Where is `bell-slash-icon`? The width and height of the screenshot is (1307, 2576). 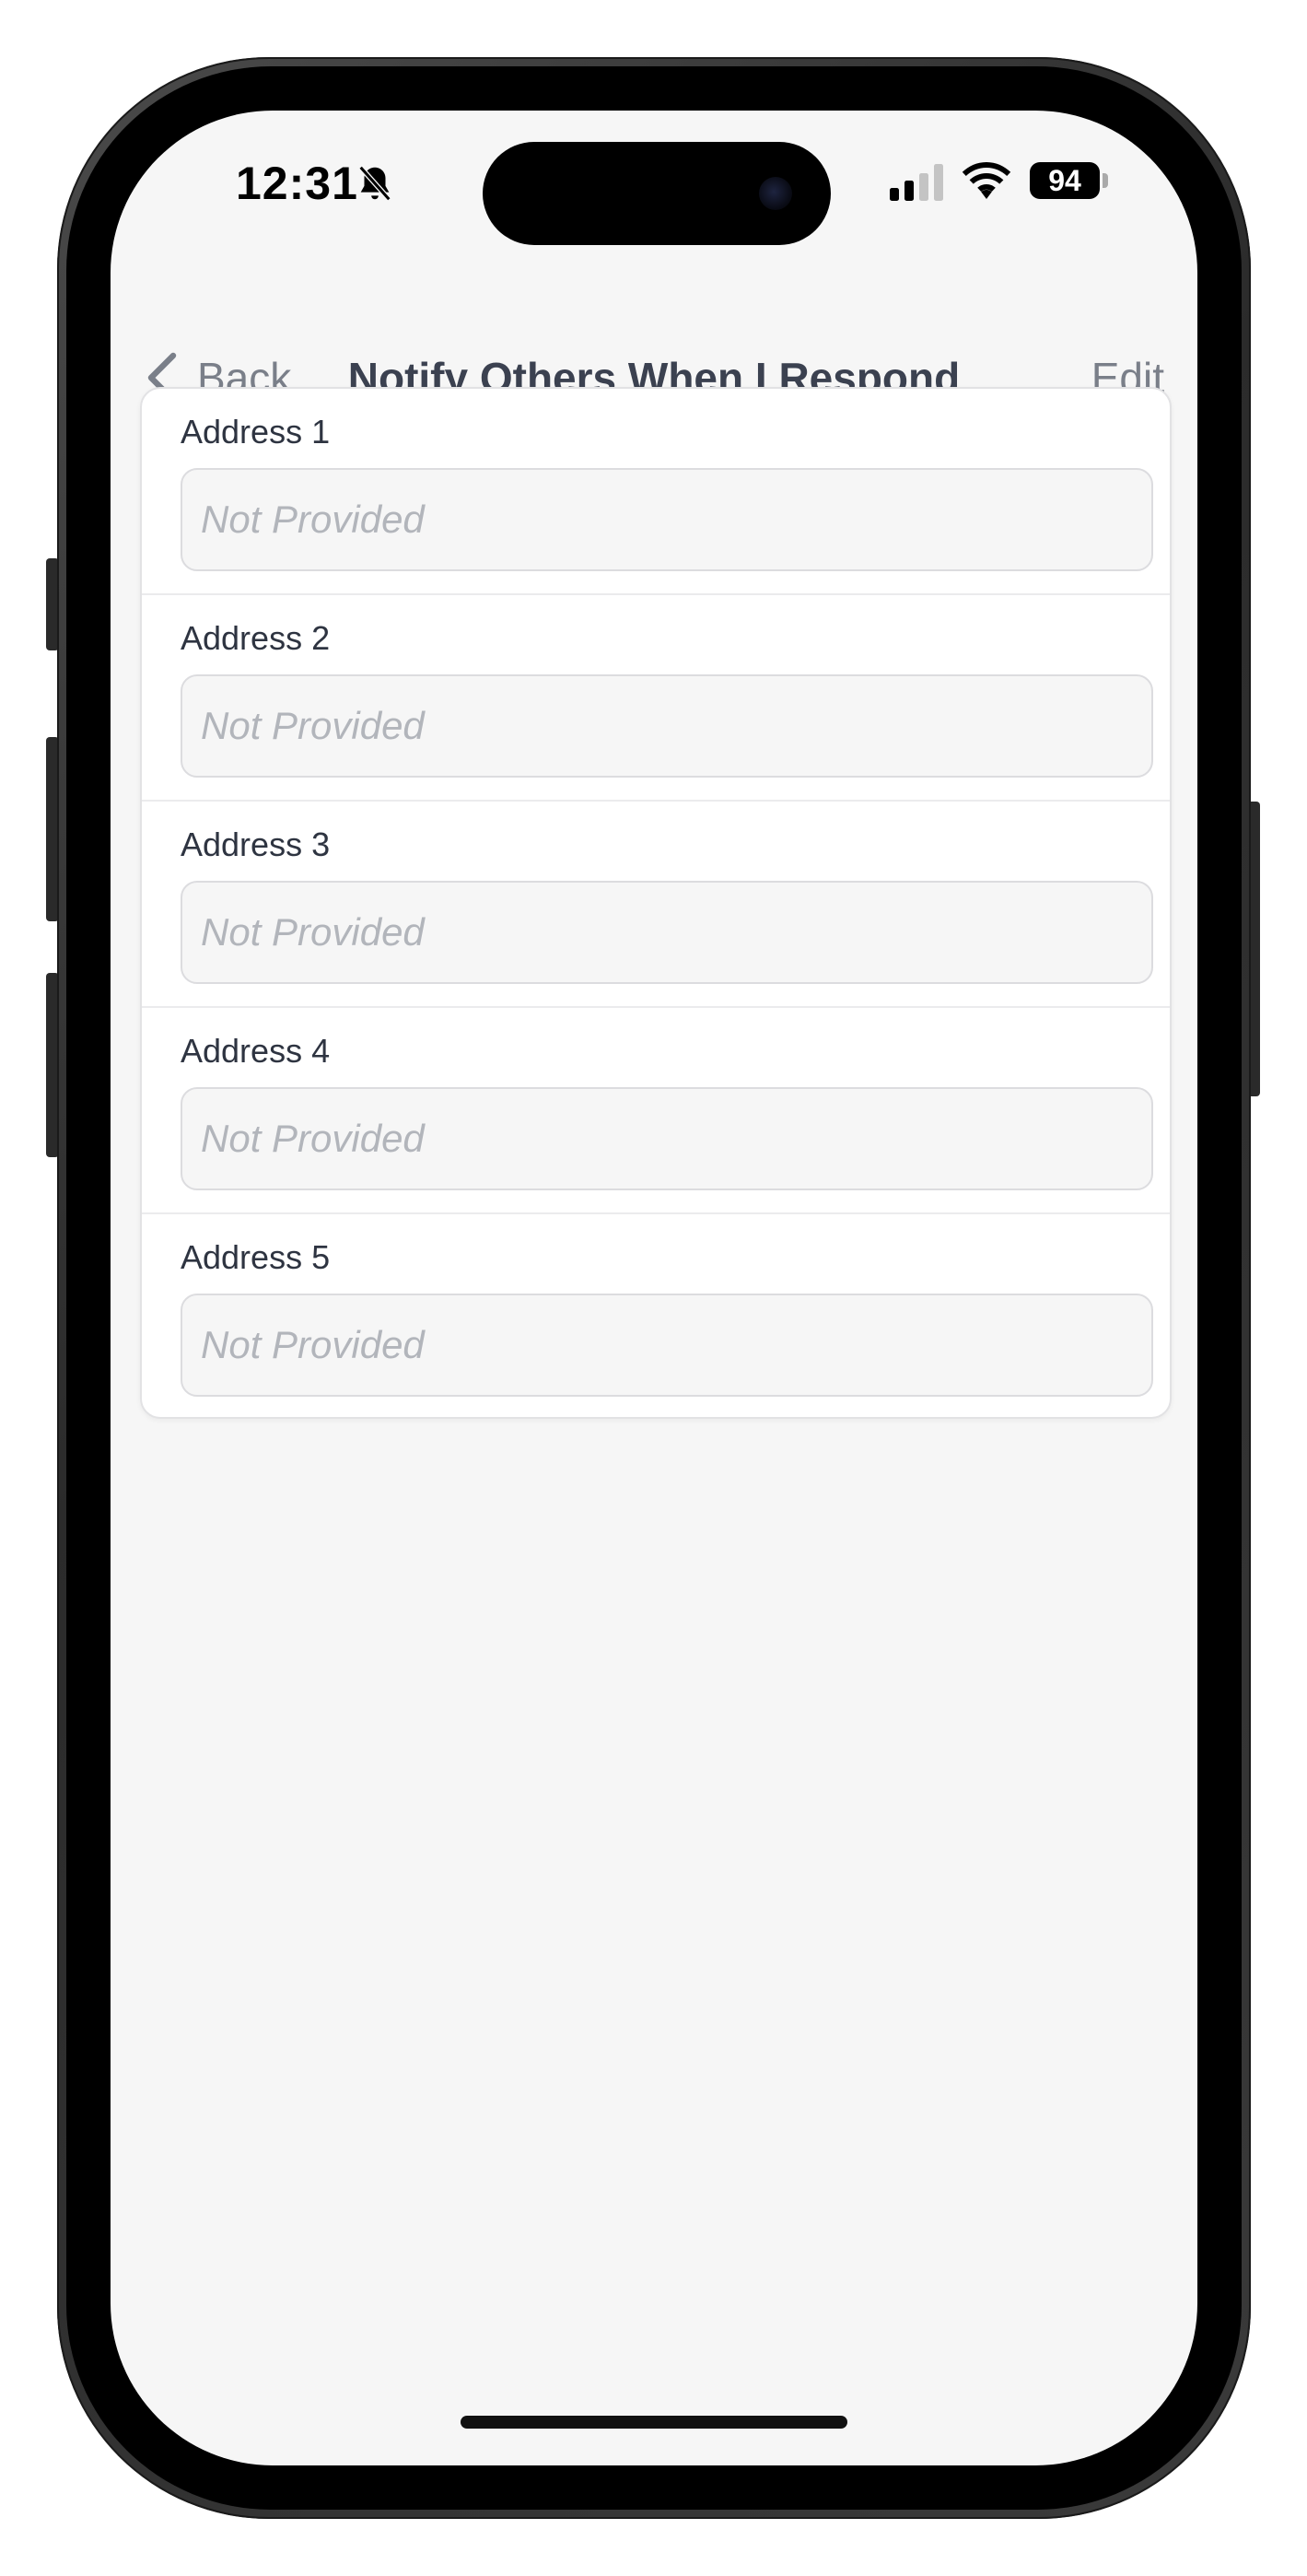
bell-slash-icon is located at coordinates (375, 183).